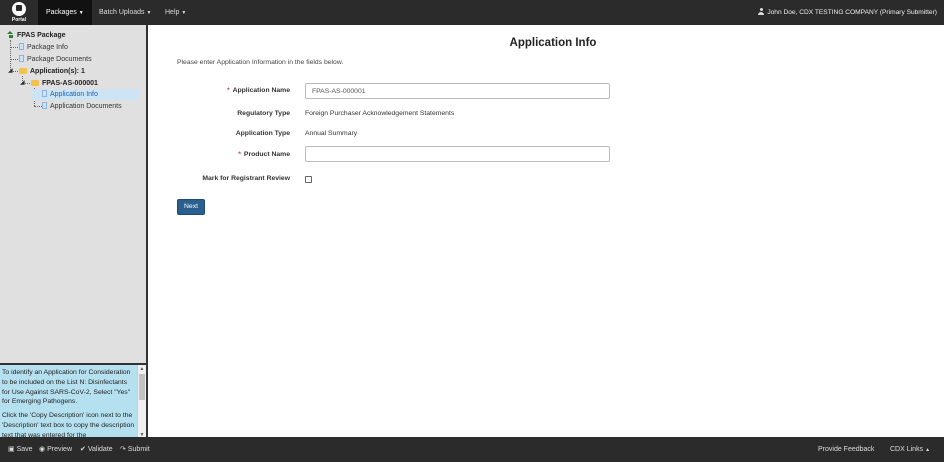 Image resolution: width=944 pixels, height=462 pixels. Describe the element at coordinates (59, 59) in the screenshot. I see `tree-item-package-documents-label: Package Documents` at that location.